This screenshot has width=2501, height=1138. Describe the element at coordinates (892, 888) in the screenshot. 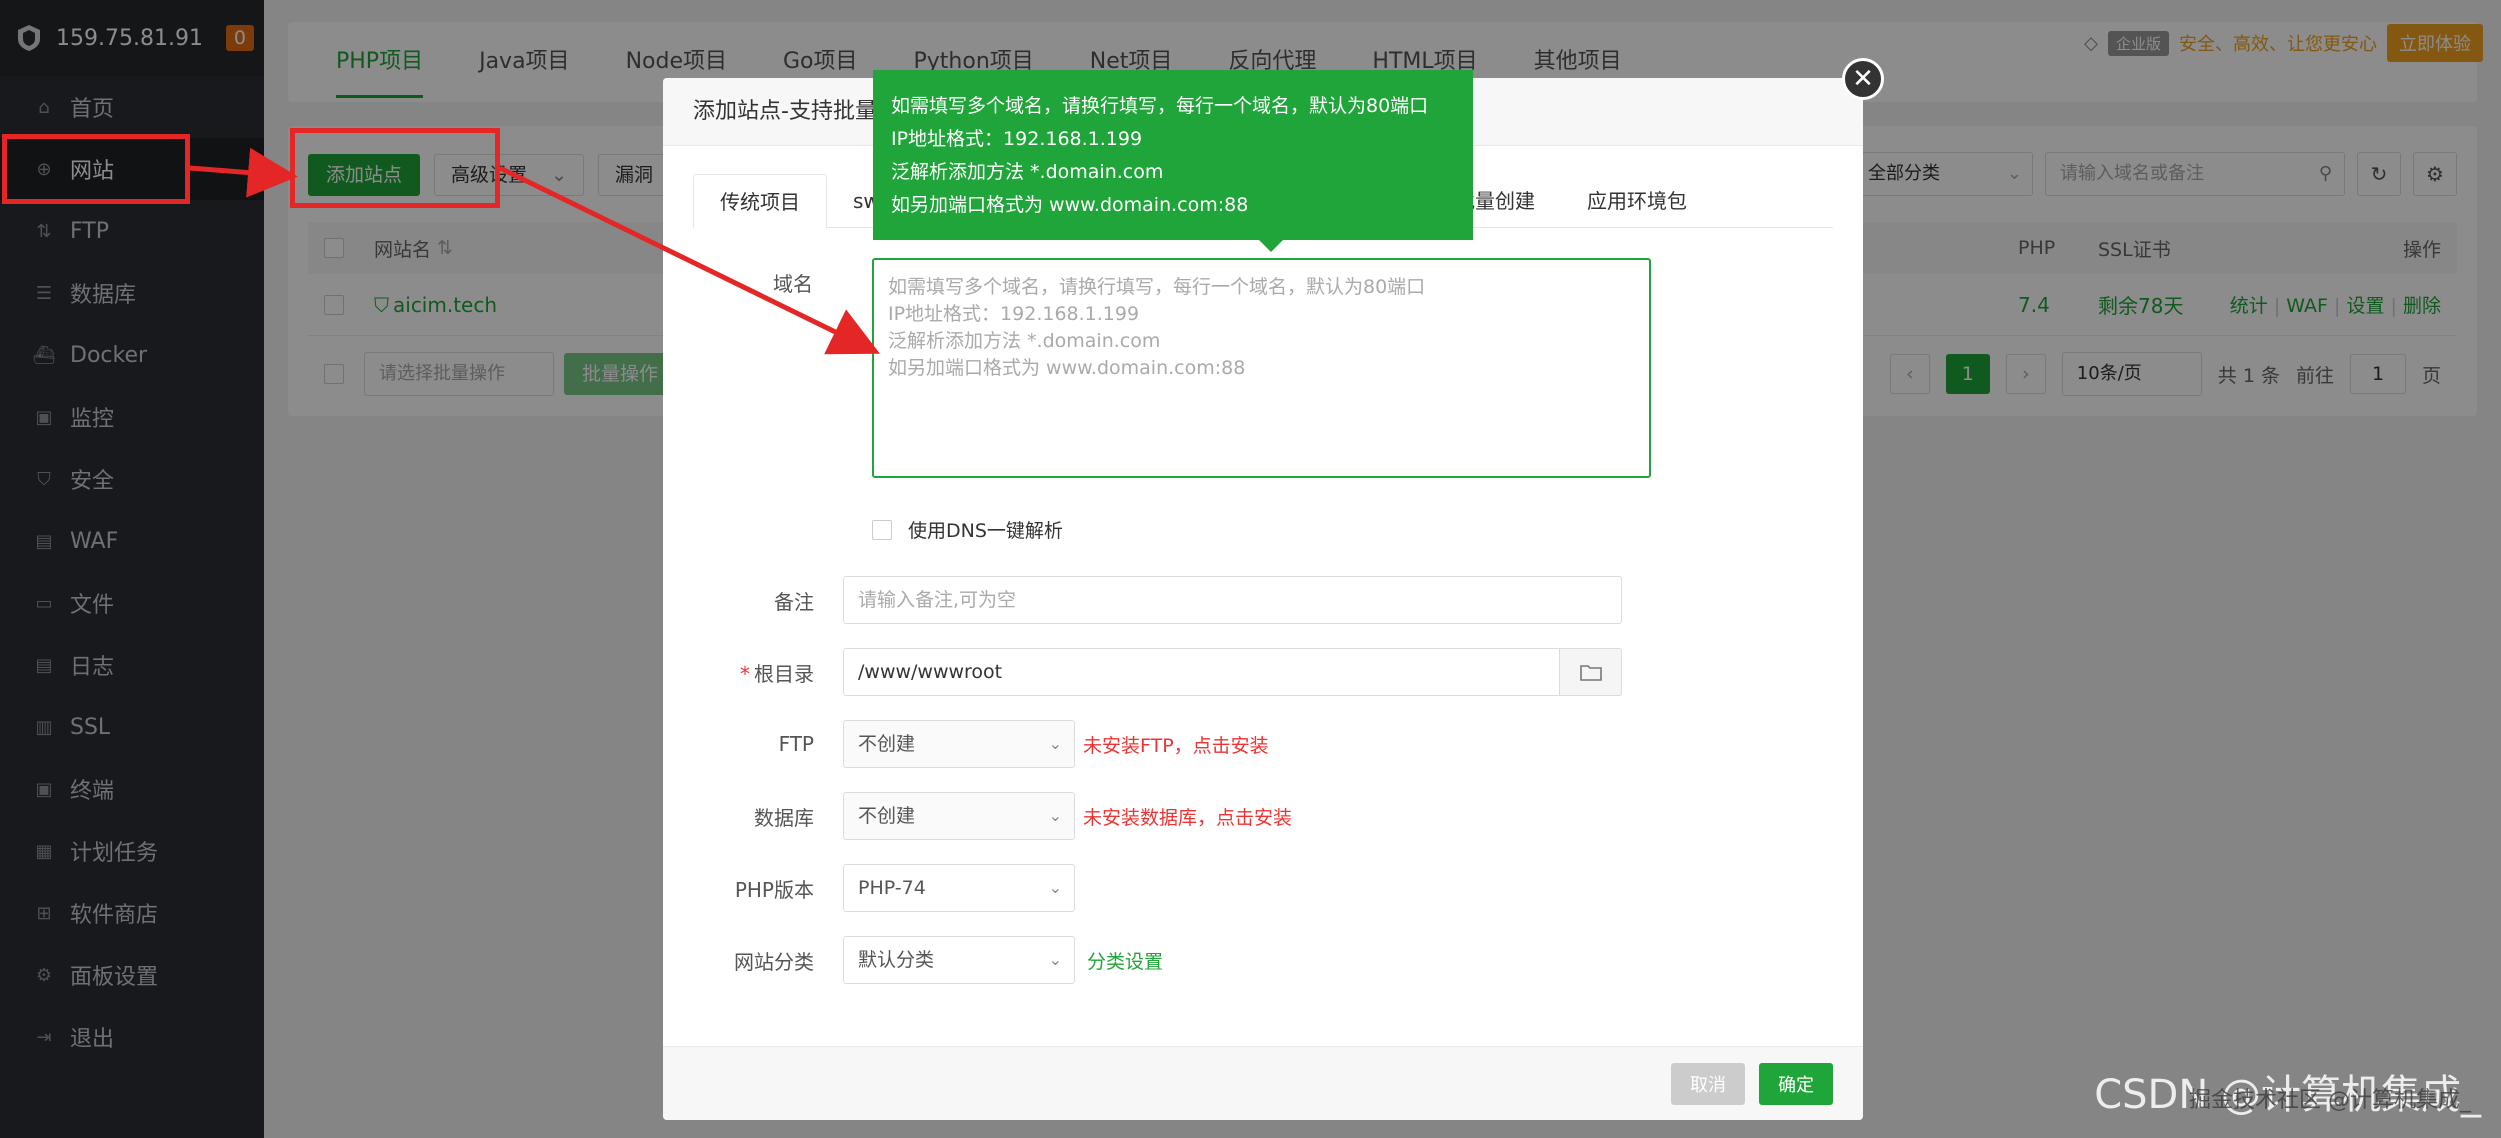

I see `php-select-value: PHP-74` at that location.